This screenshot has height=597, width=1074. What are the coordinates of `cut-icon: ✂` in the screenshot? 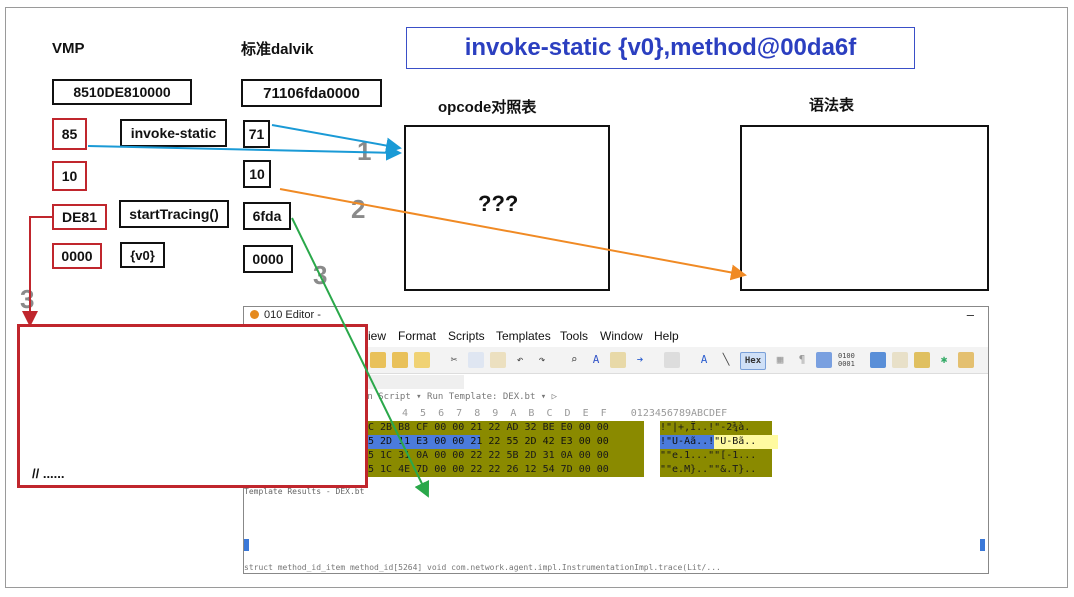 It's located at (454, 360).